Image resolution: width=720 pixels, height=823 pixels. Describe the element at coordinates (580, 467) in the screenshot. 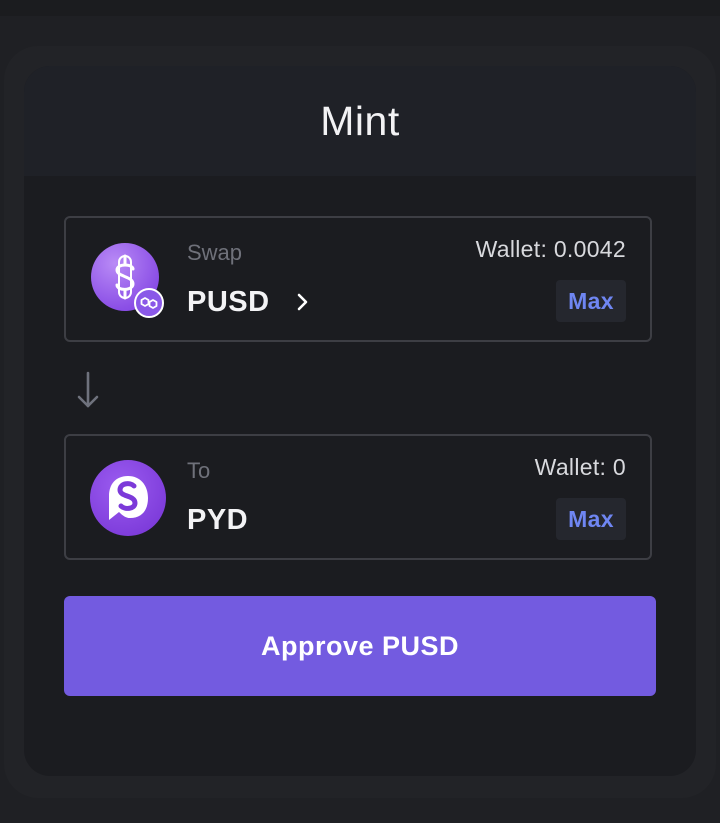

I see `to-wallet-balance: Wallet: 0` at that location.